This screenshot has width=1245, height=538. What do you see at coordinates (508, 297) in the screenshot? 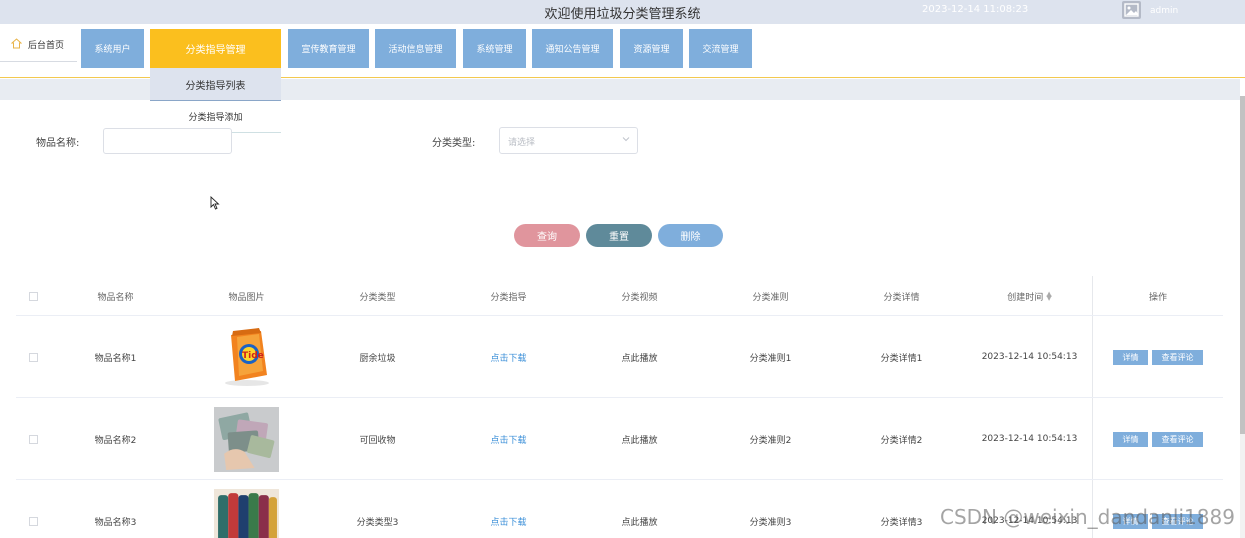
I see `col-guide: 分类指导` at bounding box center [508, 297].